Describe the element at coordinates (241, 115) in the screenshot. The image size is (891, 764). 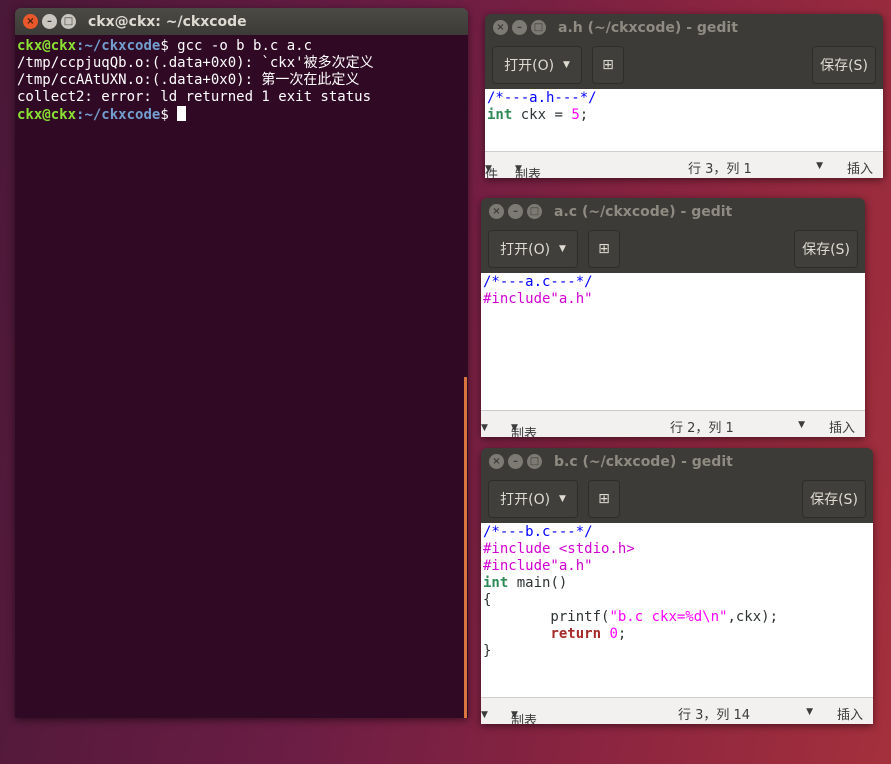
I see `prompt-line: ckx@ckx:~/ckxcode$` at that location.